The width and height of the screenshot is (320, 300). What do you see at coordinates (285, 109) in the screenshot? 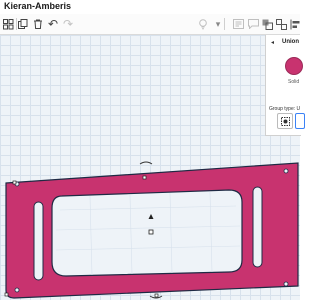
I see `group-type-label: Group type: U` at bounding box center [285, 109].